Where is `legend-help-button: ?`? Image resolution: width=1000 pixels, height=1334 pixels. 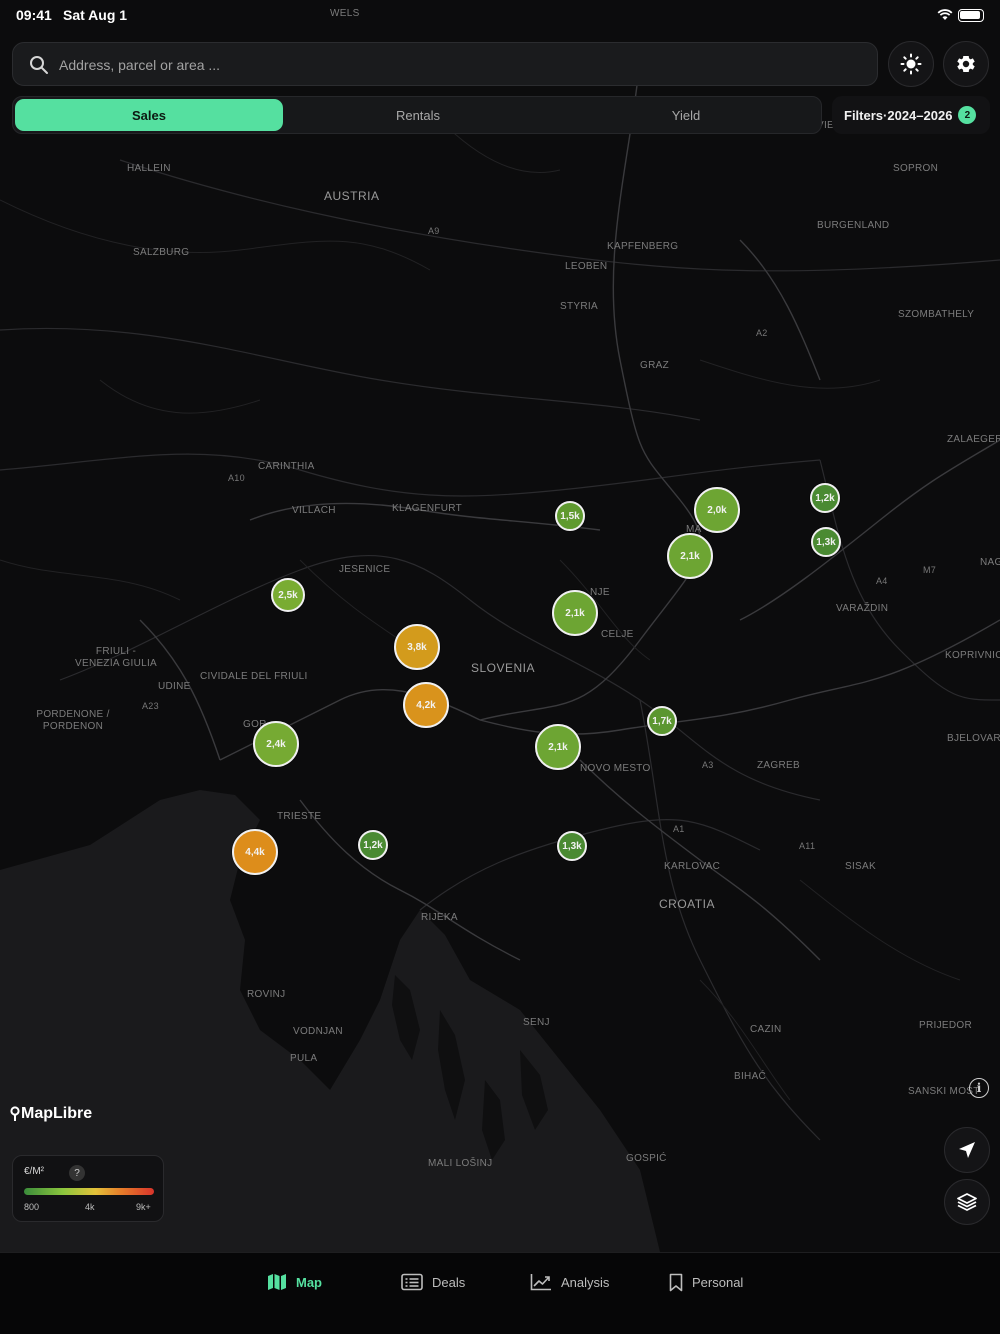 legend-help-button: ? is located at coordinates (77, 1173).